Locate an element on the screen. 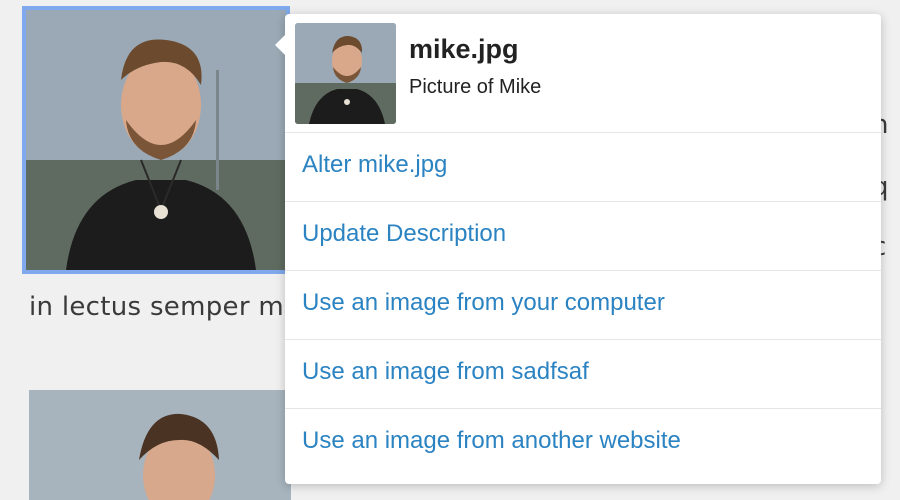 This screenshot has width=900, height=500. image-thumbnail is located at coordinates (345, 73).